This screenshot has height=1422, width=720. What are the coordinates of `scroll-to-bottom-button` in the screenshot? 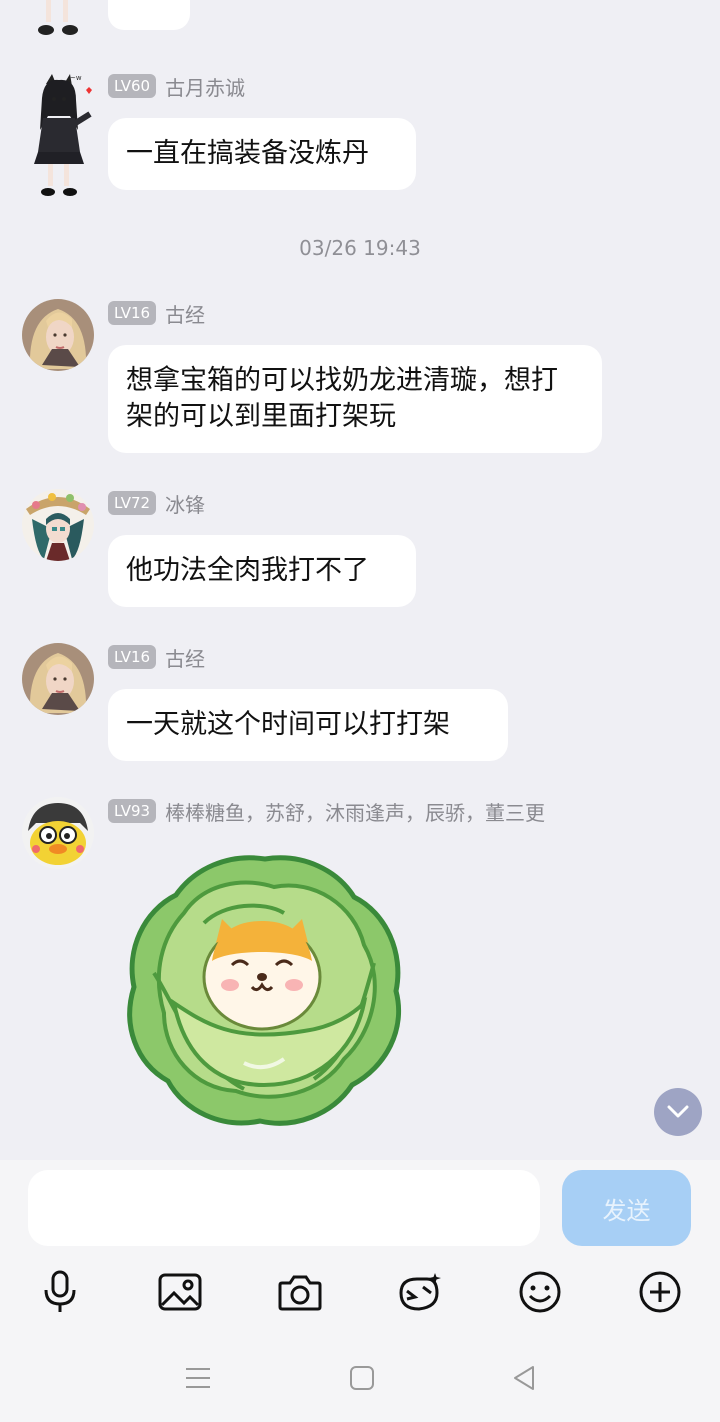 It's located at (678, 1112).